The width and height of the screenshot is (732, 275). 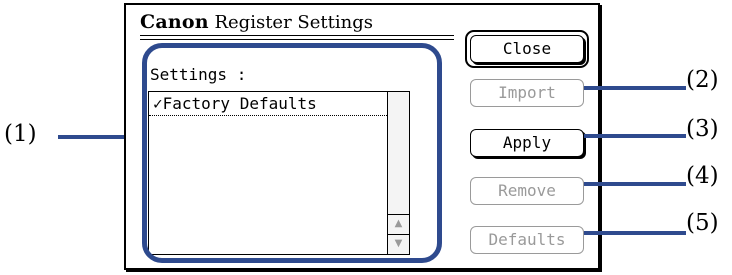 What do you see at coordinates (702, 176) in the screenshot?
I see `callout-label-4: (4)` at bounding box center [702, 176].